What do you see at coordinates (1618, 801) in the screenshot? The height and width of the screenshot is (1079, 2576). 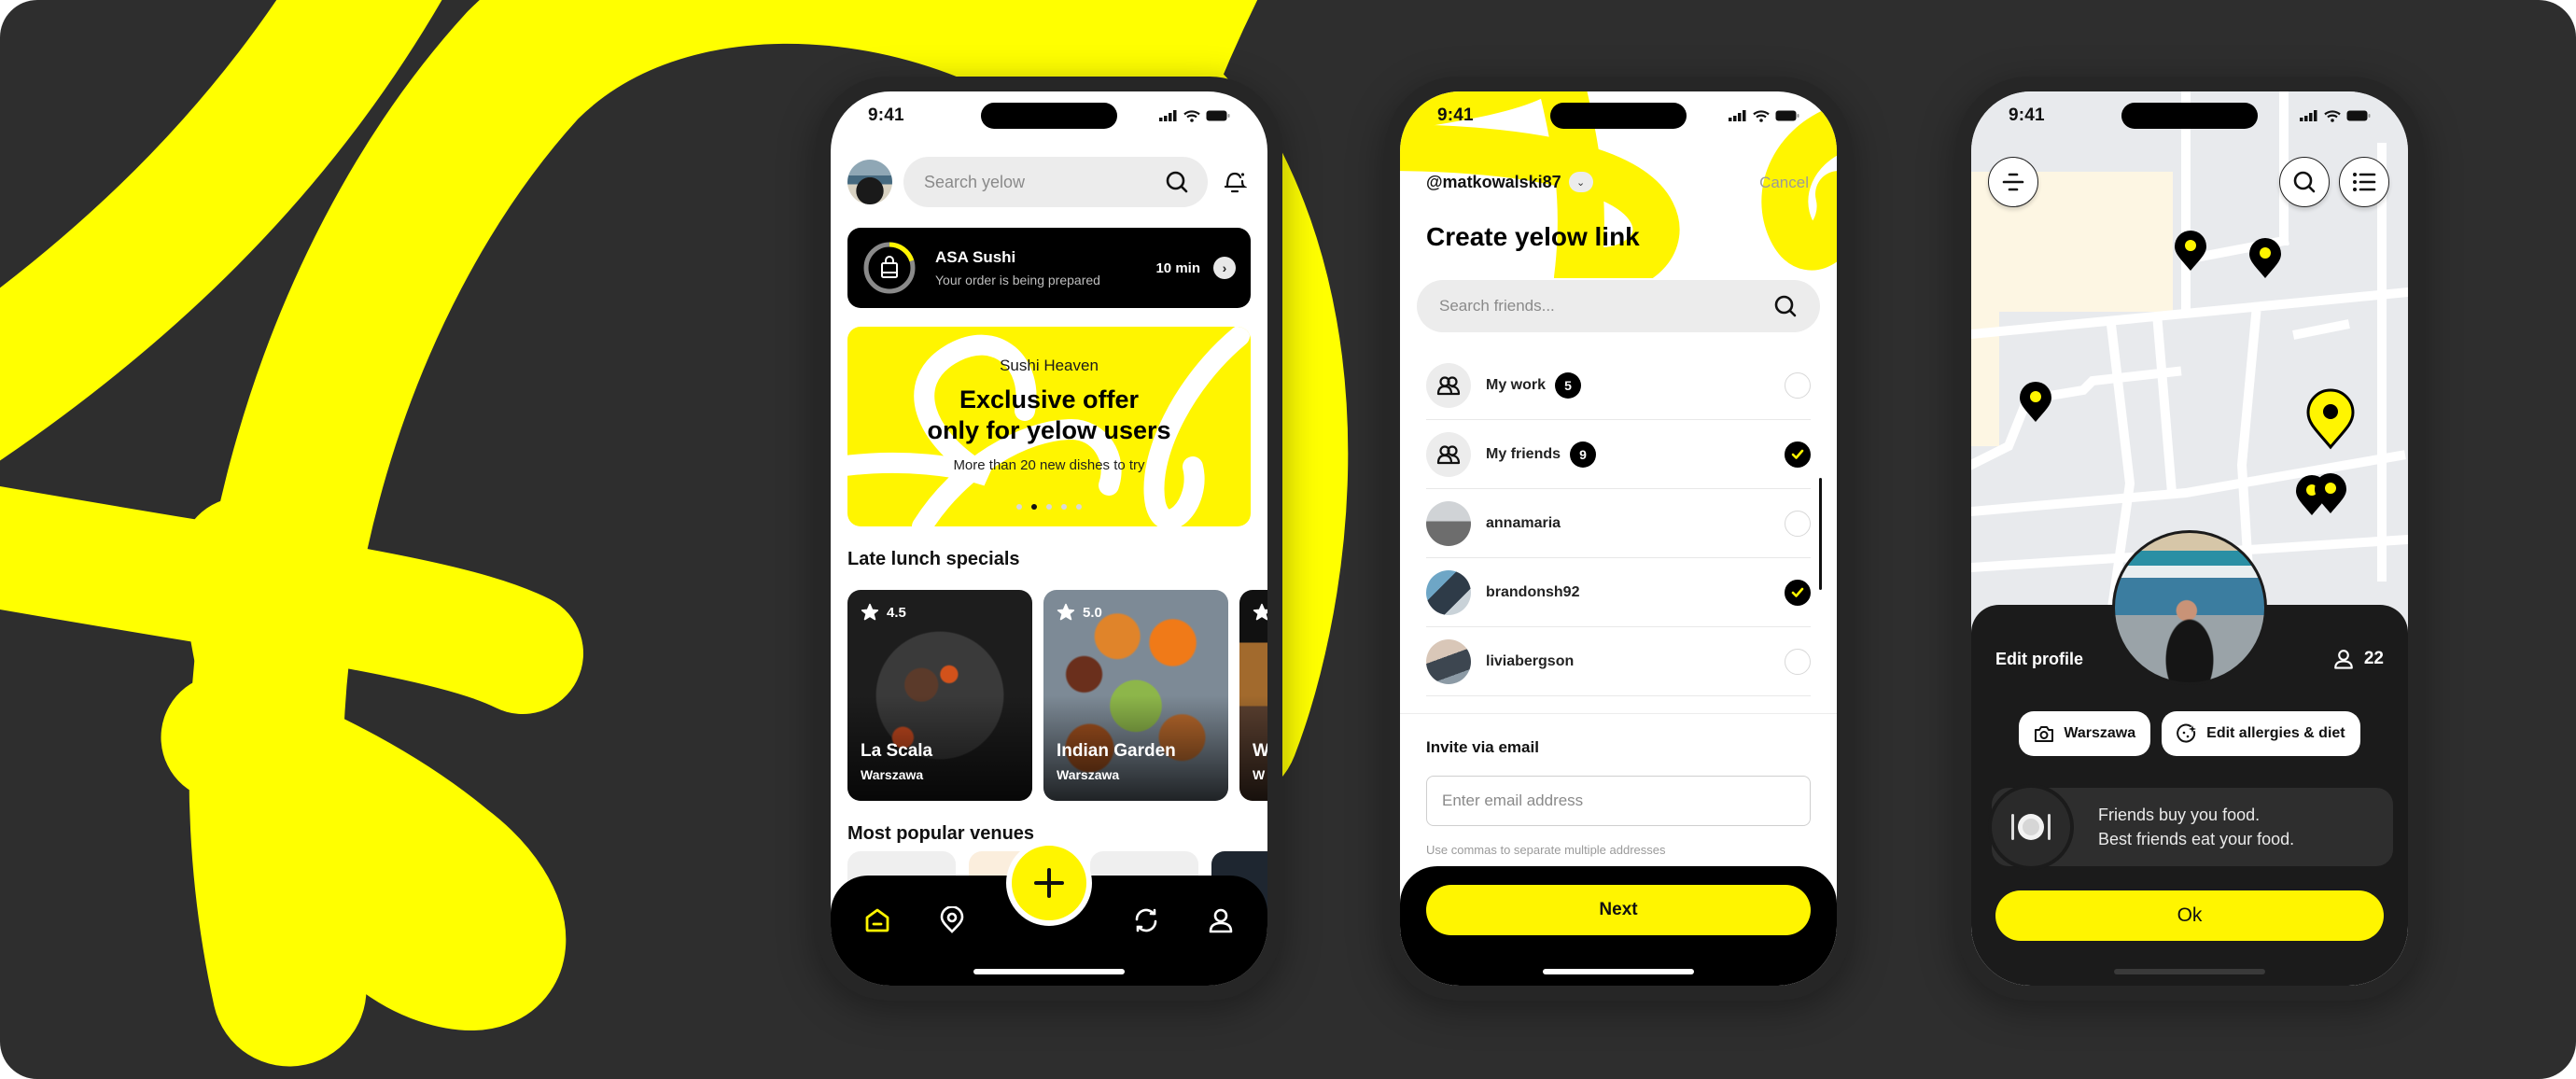 I see `email-field` at bounding box center [1618, 801].